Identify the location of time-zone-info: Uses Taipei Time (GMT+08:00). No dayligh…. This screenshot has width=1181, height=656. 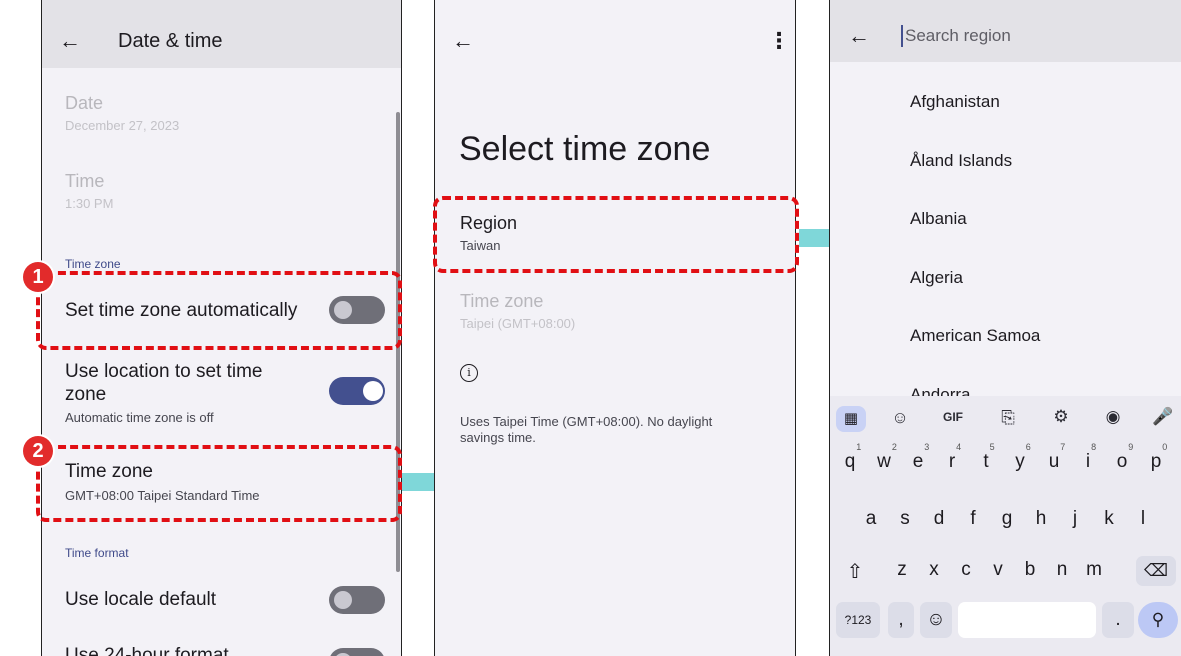
(586, 430).